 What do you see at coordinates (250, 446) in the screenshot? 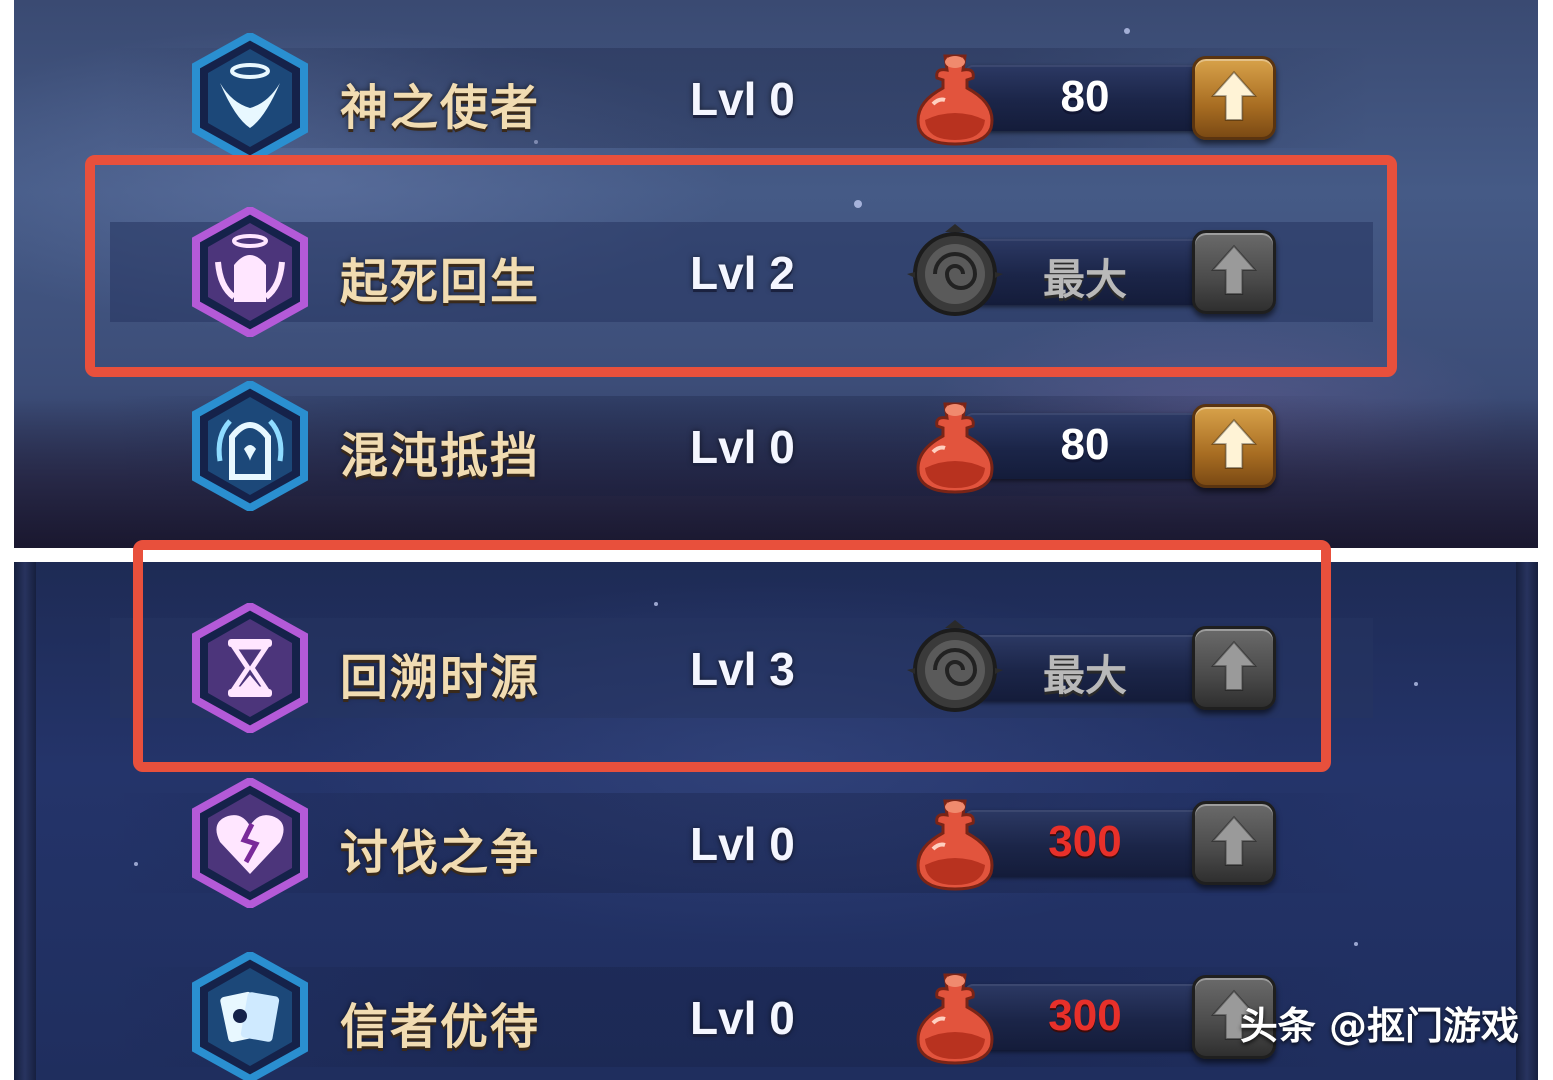
I see `chaos-shield-door-icon` at bounding box center [250, 446].